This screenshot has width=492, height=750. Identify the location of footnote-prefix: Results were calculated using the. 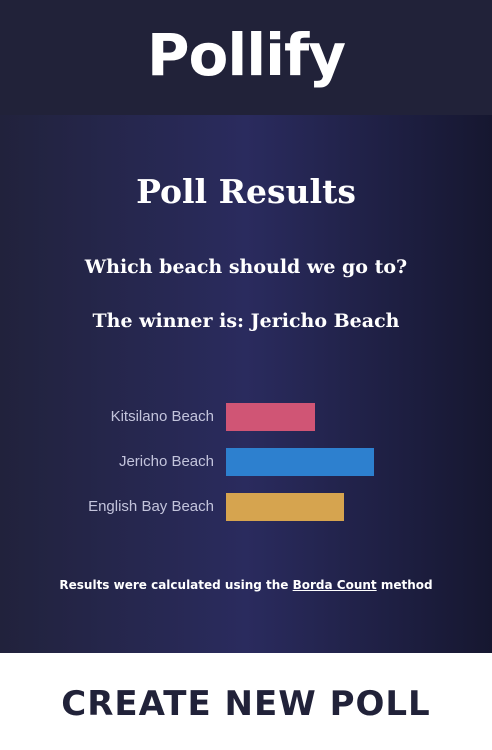
(176, 585).